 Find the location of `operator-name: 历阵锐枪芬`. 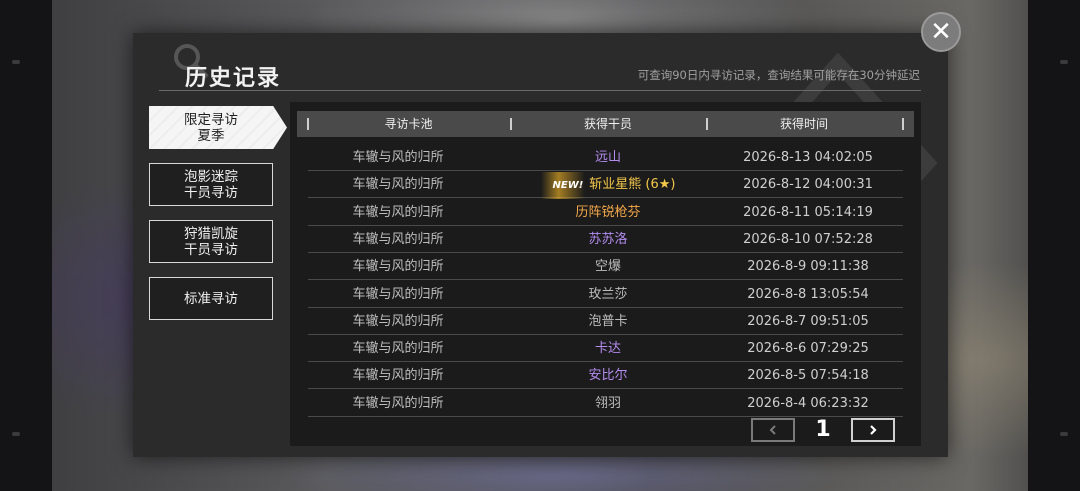

operator-name: 历阵锐枪芬 is located at coordinates (608, 212).